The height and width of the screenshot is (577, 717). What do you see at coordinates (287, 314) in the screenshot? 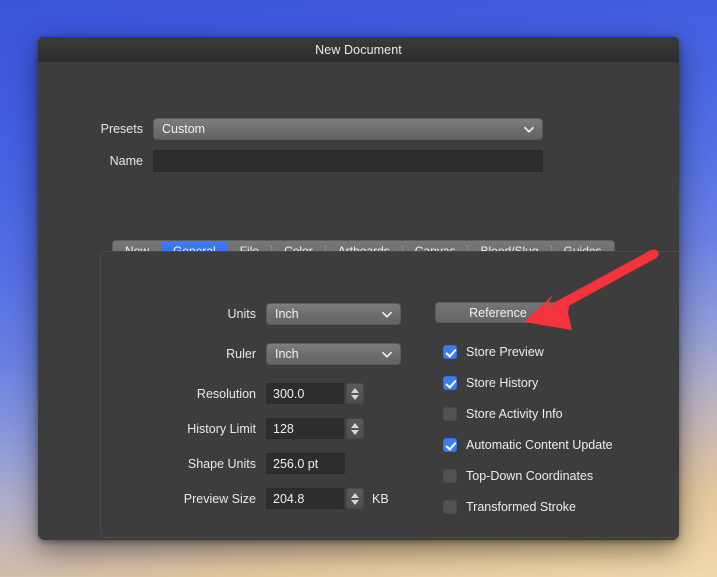
I see `units-value: Inch` at bounding box center [287, 314].